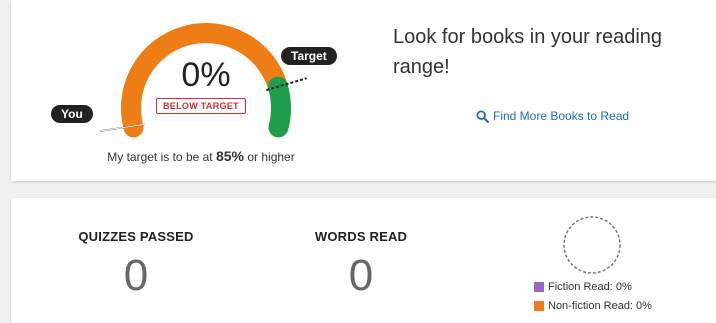 This screenshot has height=323, width=716. I want to click on fiction-nonfiction-donut, so click(592, 245).